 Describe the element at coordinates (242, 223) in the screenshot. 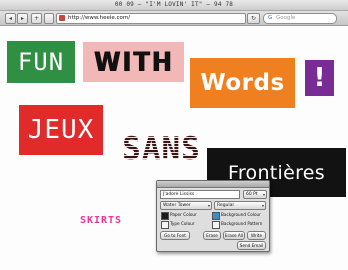

I see `background-pattern-label: Background Pattern` at that location.